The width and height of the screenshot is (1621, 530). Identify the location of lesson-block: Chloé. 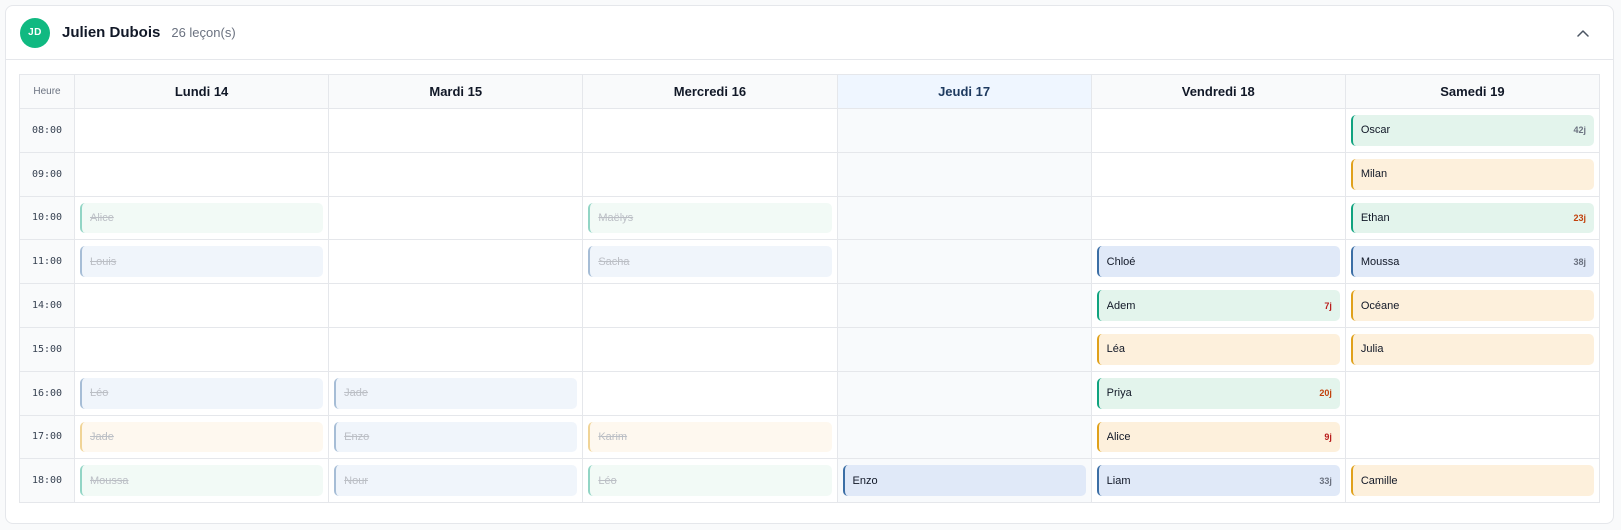
(1218, 262).